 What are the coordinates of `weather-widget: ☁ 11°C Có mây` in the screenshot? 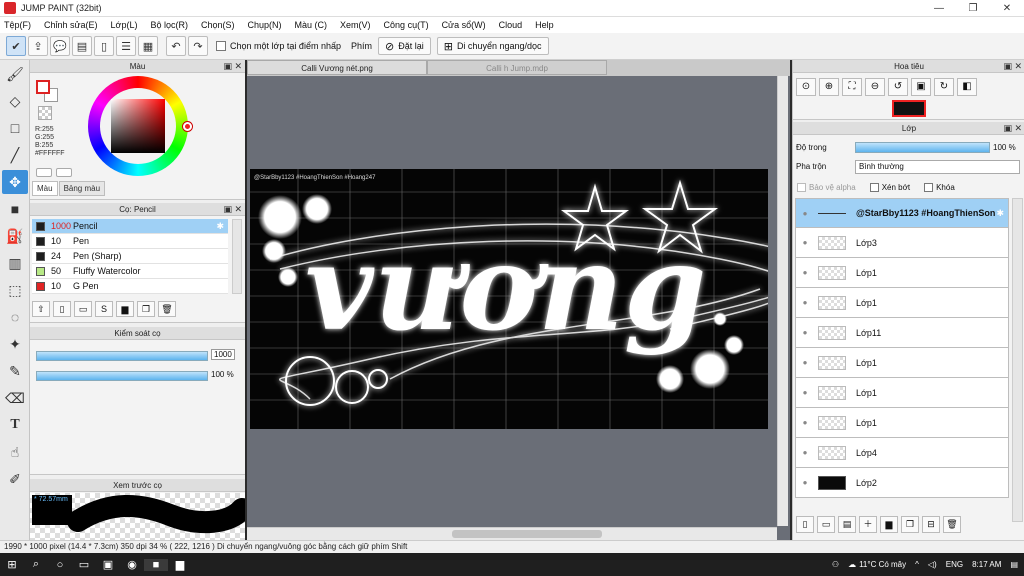 It's located at (877, 564).